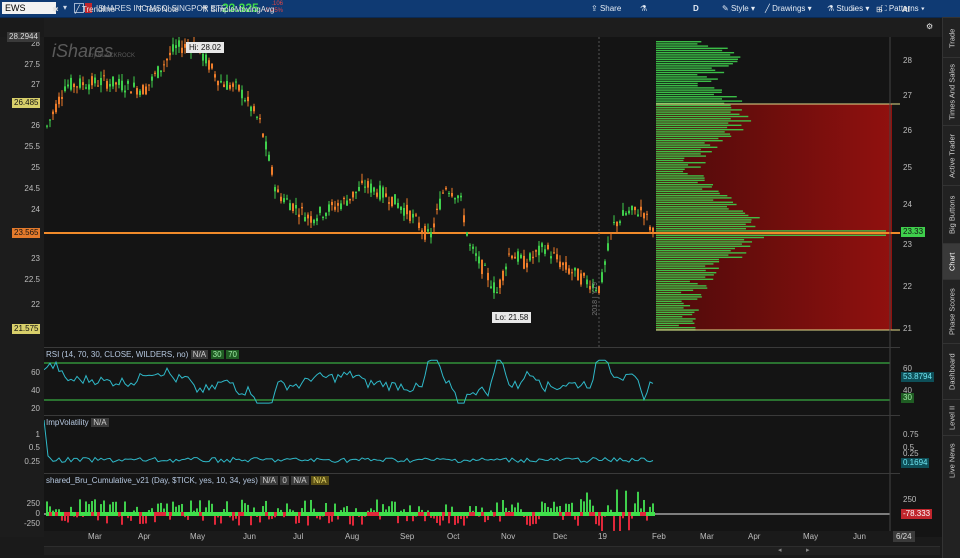  What do you see at coordinates (951, 417) in the screenshot?
I see `tab-level-ii: Level II` at bounding box center [951, 417].